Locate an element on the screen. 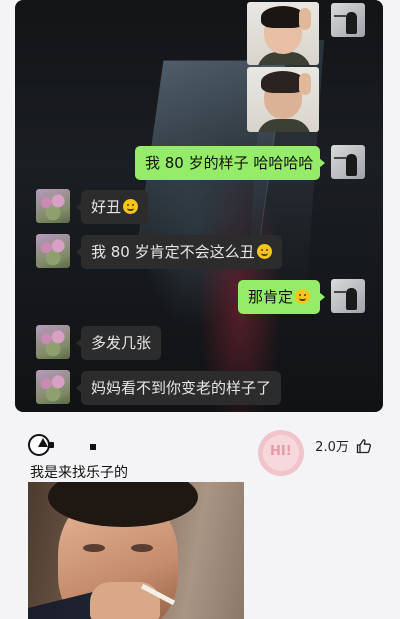 The image size is (400, 619). like-button: 2.0万 is located at coordinates (343, 445).